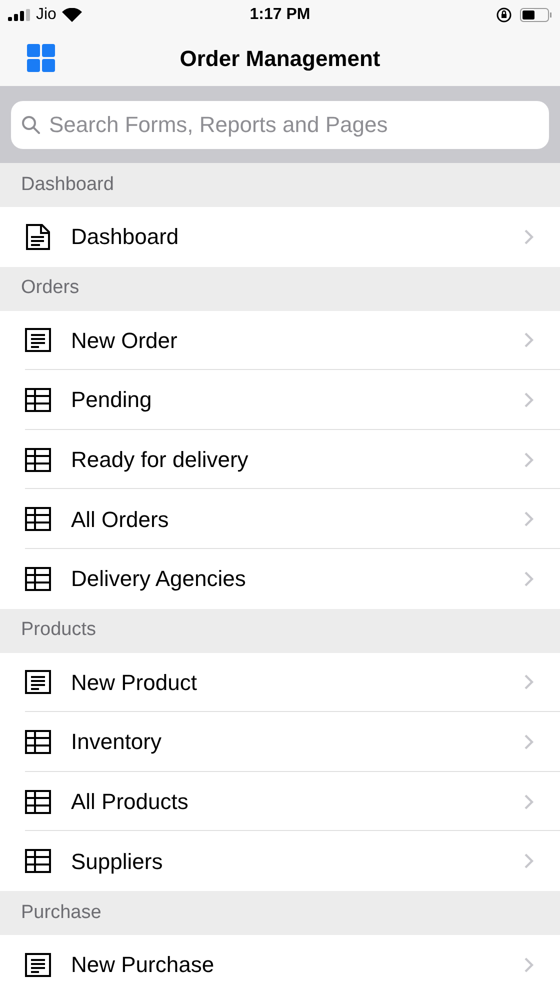 This screenshot has height=996, width=560. I want to click on item-label: Dashboard, so click(125, 237).